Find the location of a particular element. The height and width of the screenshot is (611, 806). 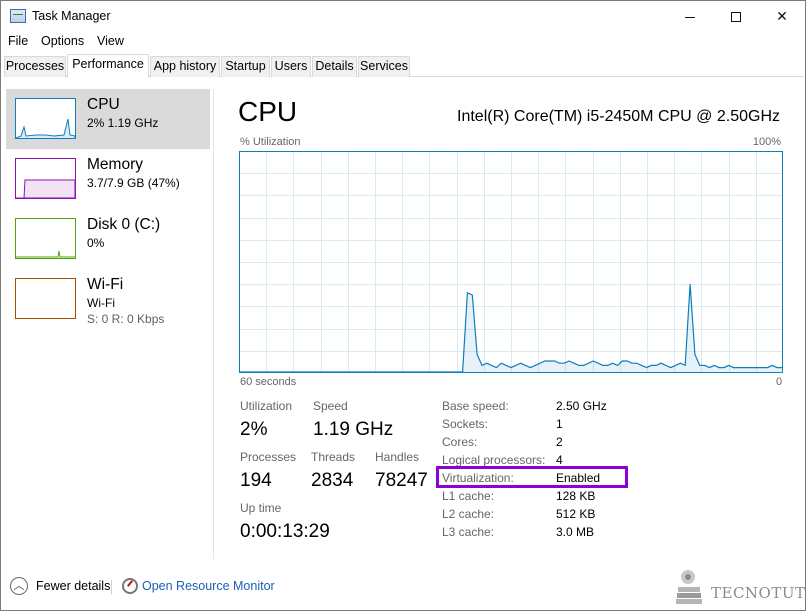

resource-cpu-name: CPU is located at coordinates (103, 104).